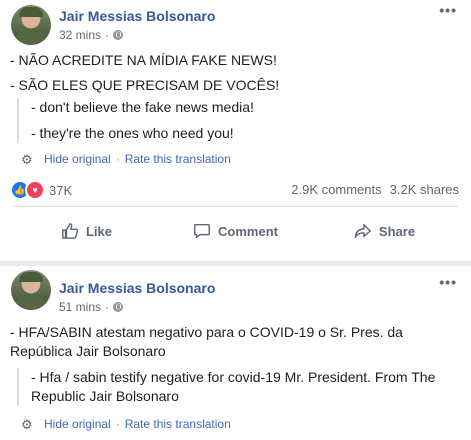  Describe the element at coordinates (61, 190) in the screenshot. I see `reaction-count: 37K` at that location.